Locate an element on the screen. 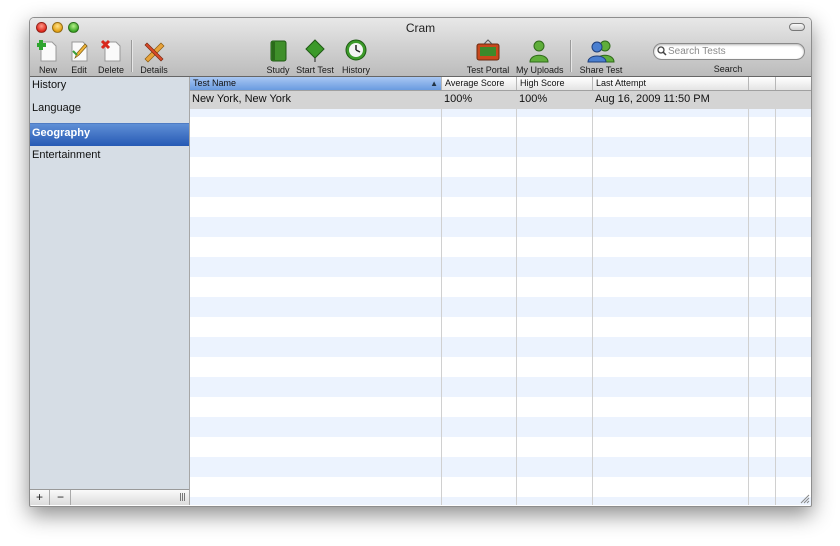 The image size is (840, 546). column-header-average-score: Average Score is located at coordinates (479, 83).